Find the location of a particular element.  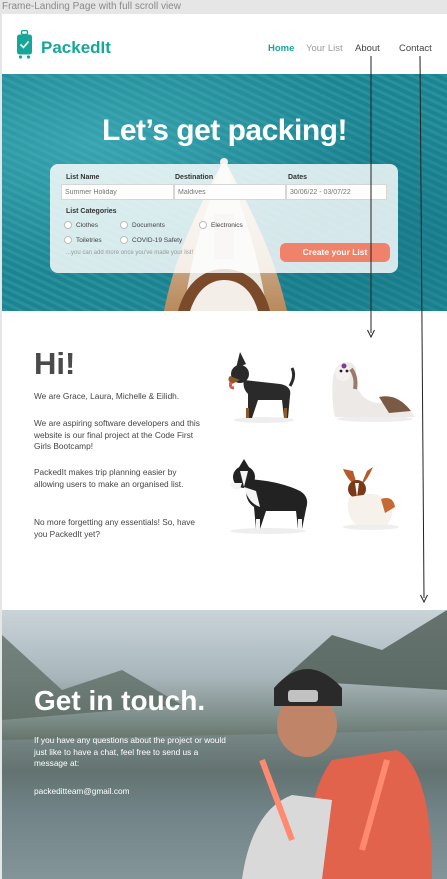

contact-email-link: packeditteam@gmail.com is located at coordinates (82, 791).